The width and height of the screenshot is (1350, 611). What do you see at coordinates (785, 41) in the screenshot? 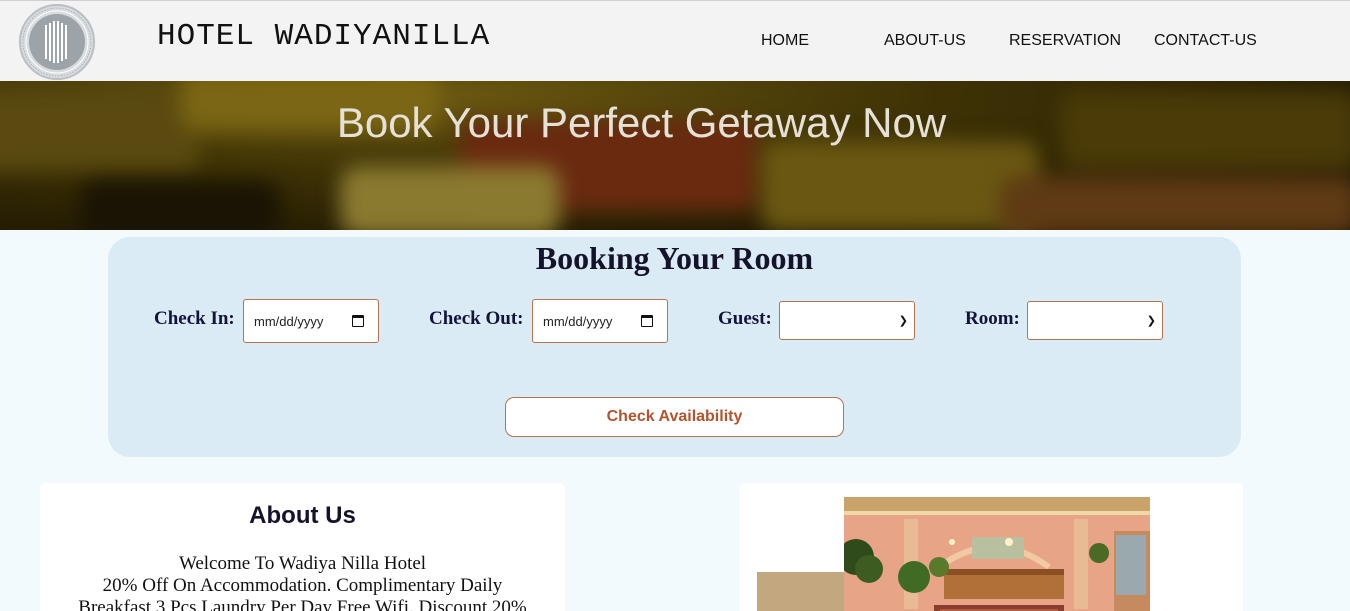
I see `nav-home: HOME` at bounding box center [785, 41].